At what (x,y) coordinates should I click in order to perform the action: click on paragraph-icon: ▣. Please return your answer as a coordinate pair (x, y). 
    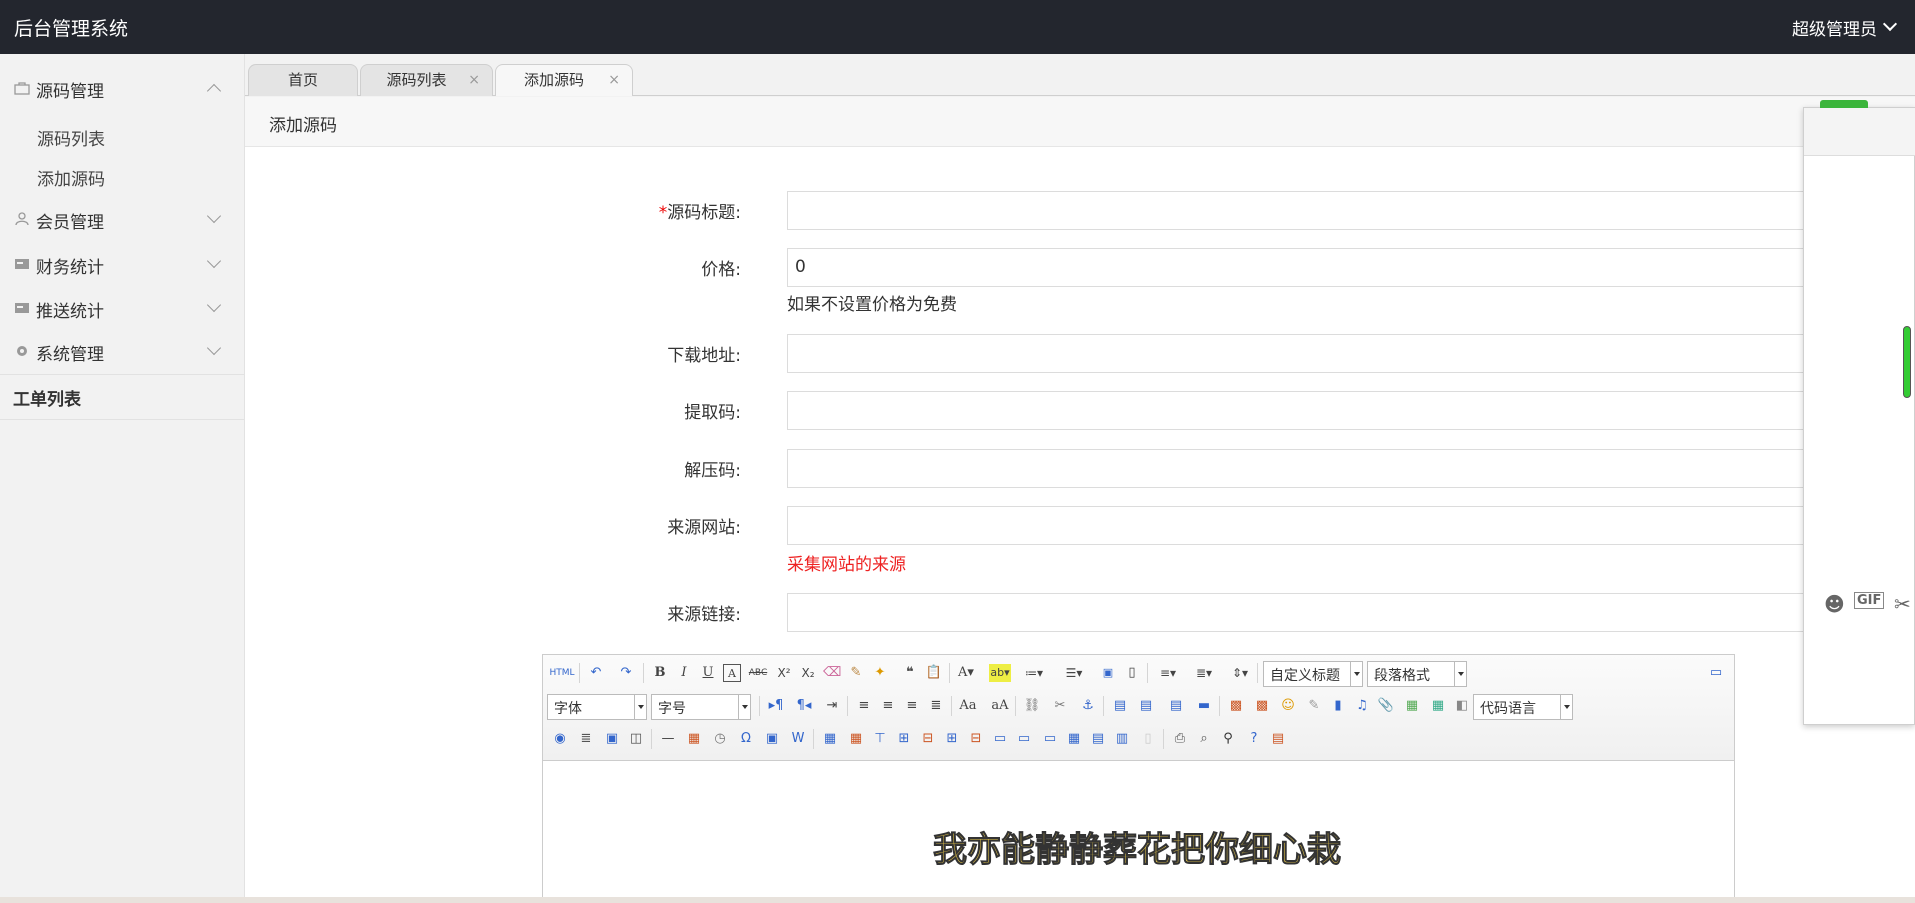
    Looking at the image, I should click on (1108, 673).